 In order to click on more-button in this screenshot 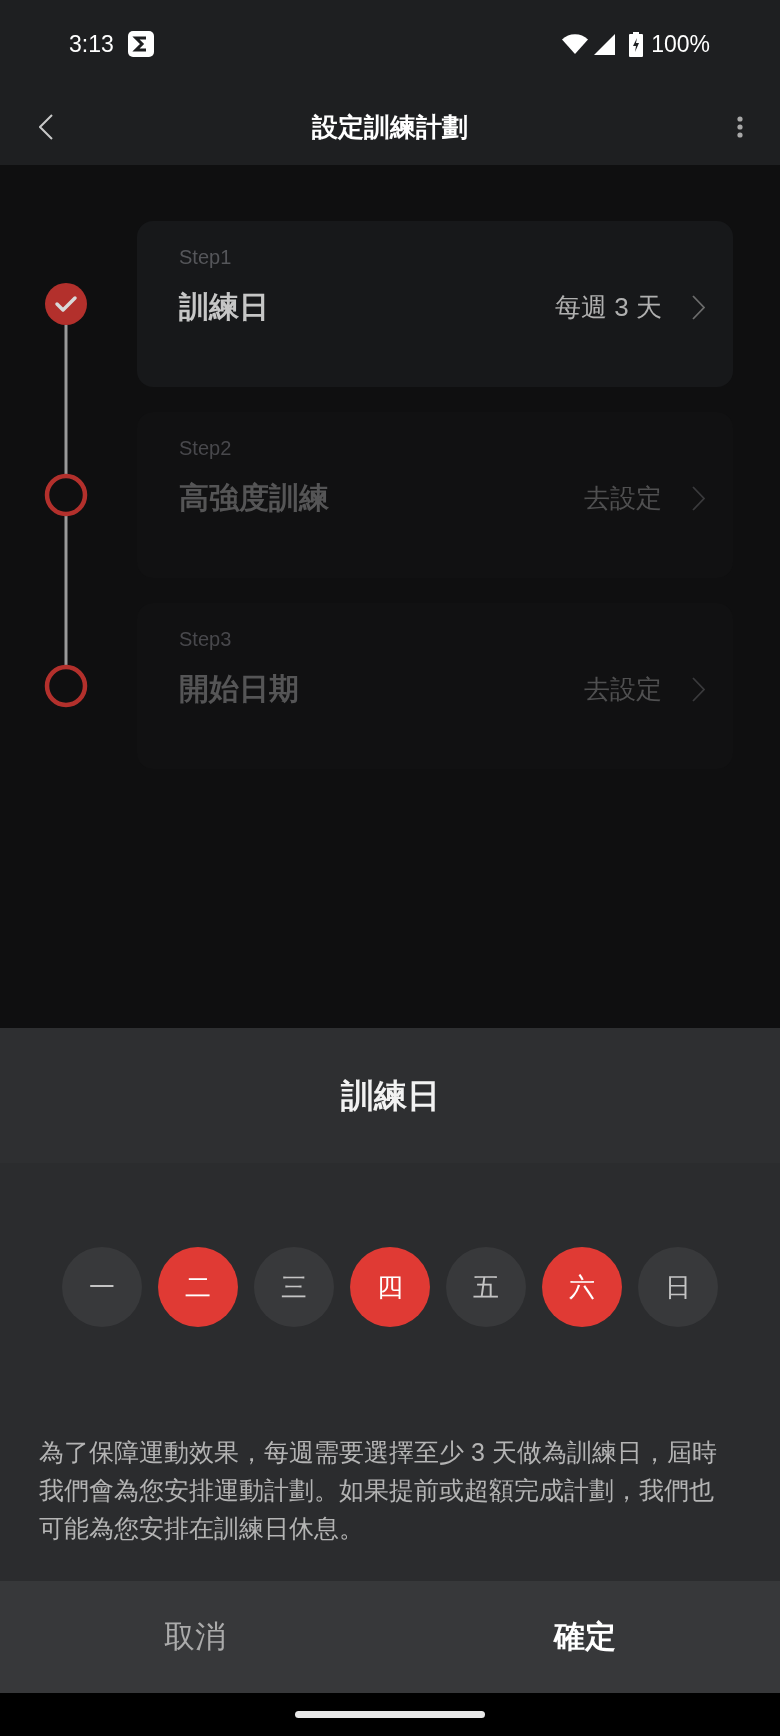, I will do `click(740, 127)`.